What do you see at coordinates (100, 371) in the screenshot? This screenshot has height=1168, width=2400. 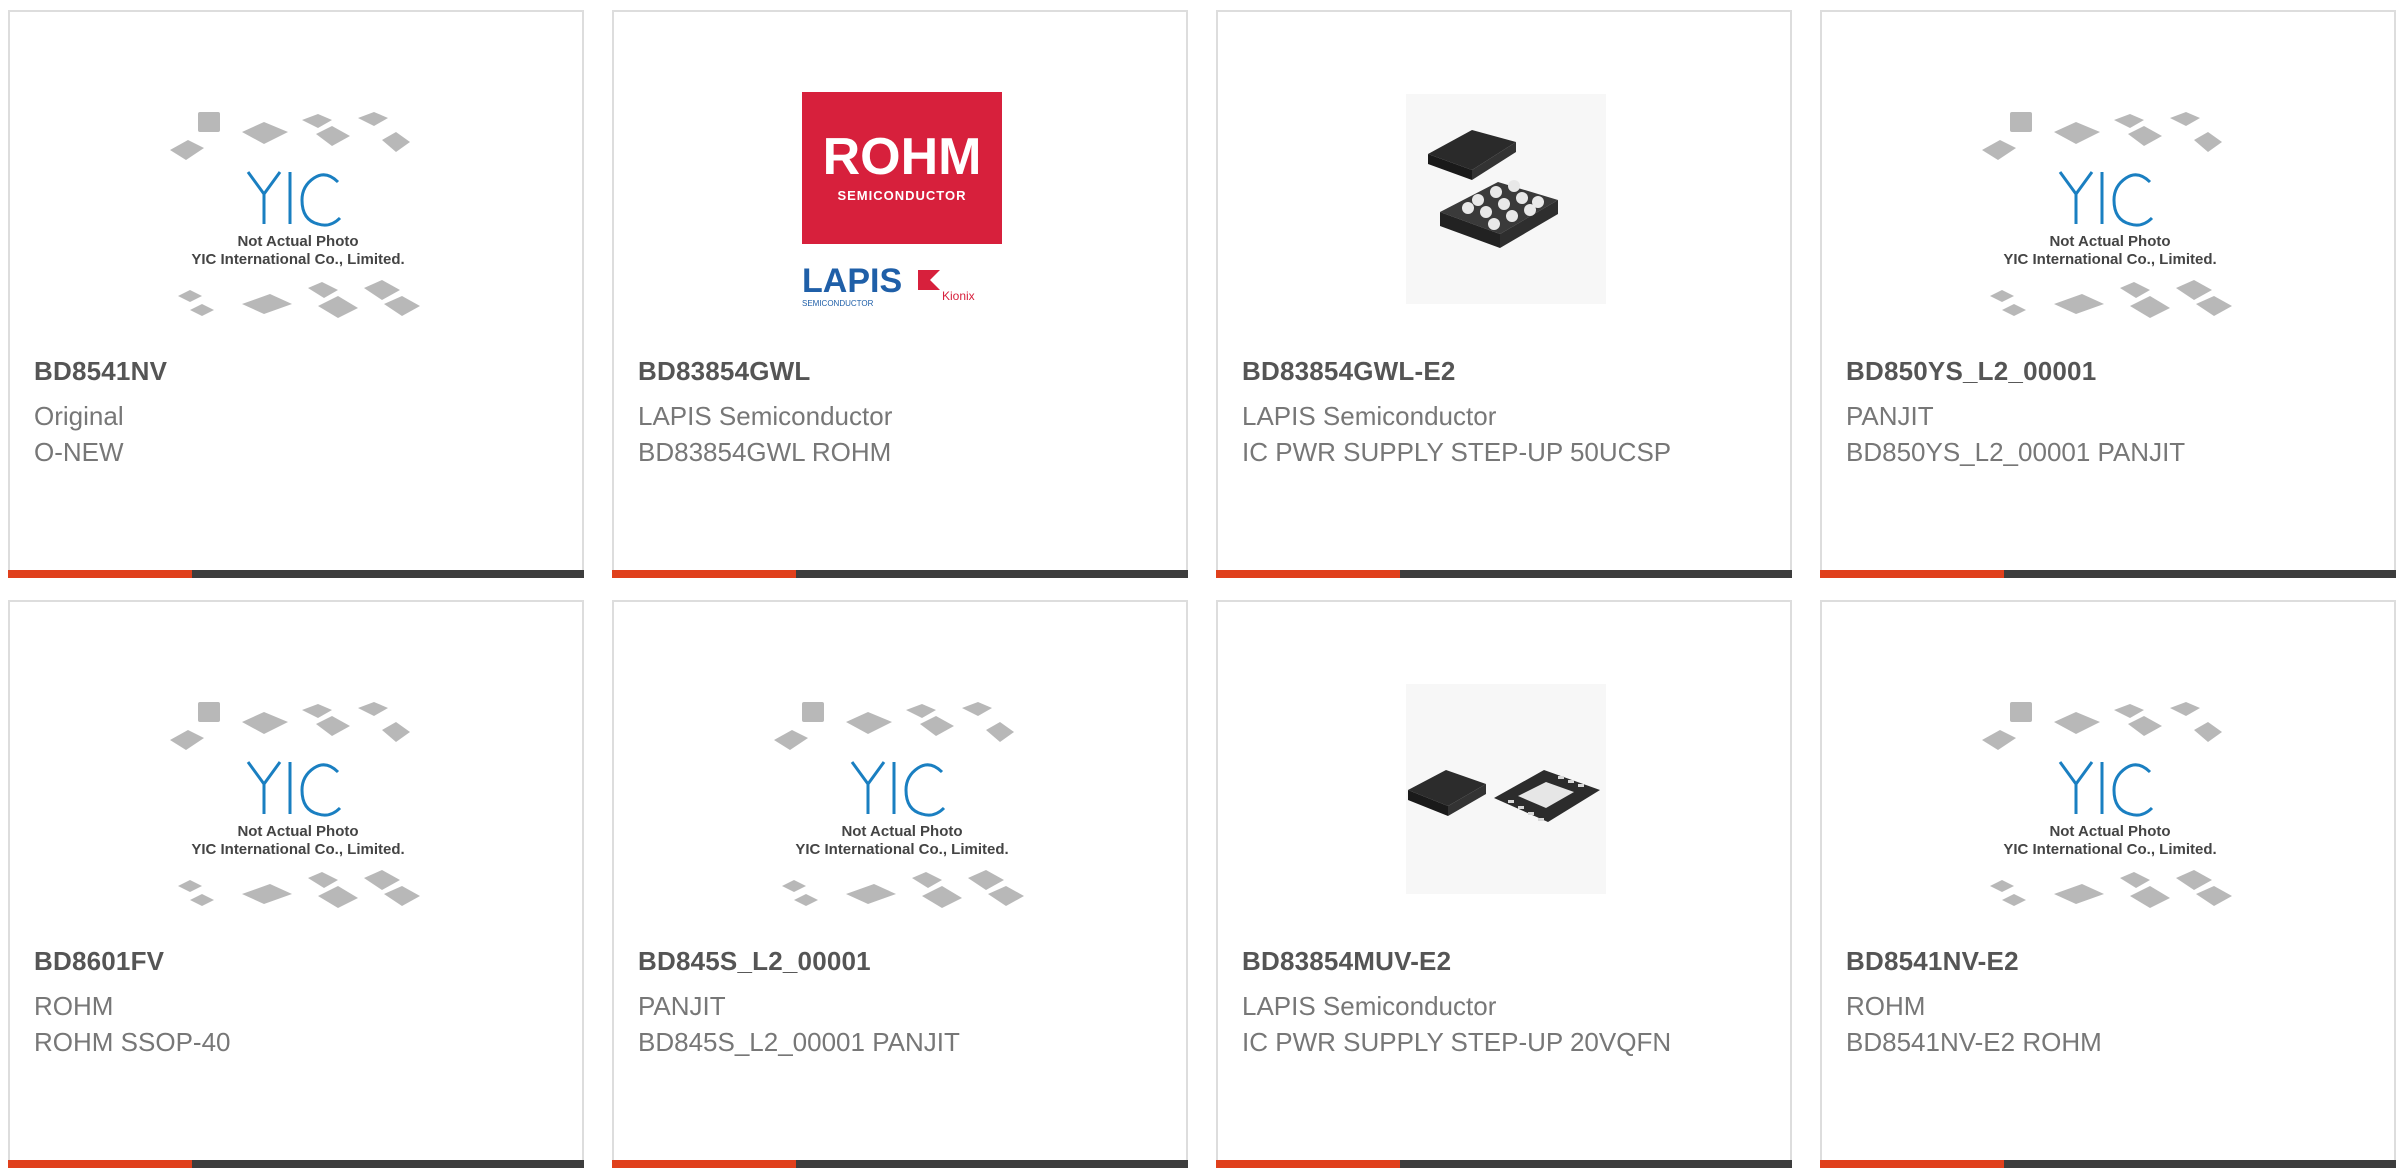 I see `product-part-number: BD8541NV` at bounding box center [100, 371].